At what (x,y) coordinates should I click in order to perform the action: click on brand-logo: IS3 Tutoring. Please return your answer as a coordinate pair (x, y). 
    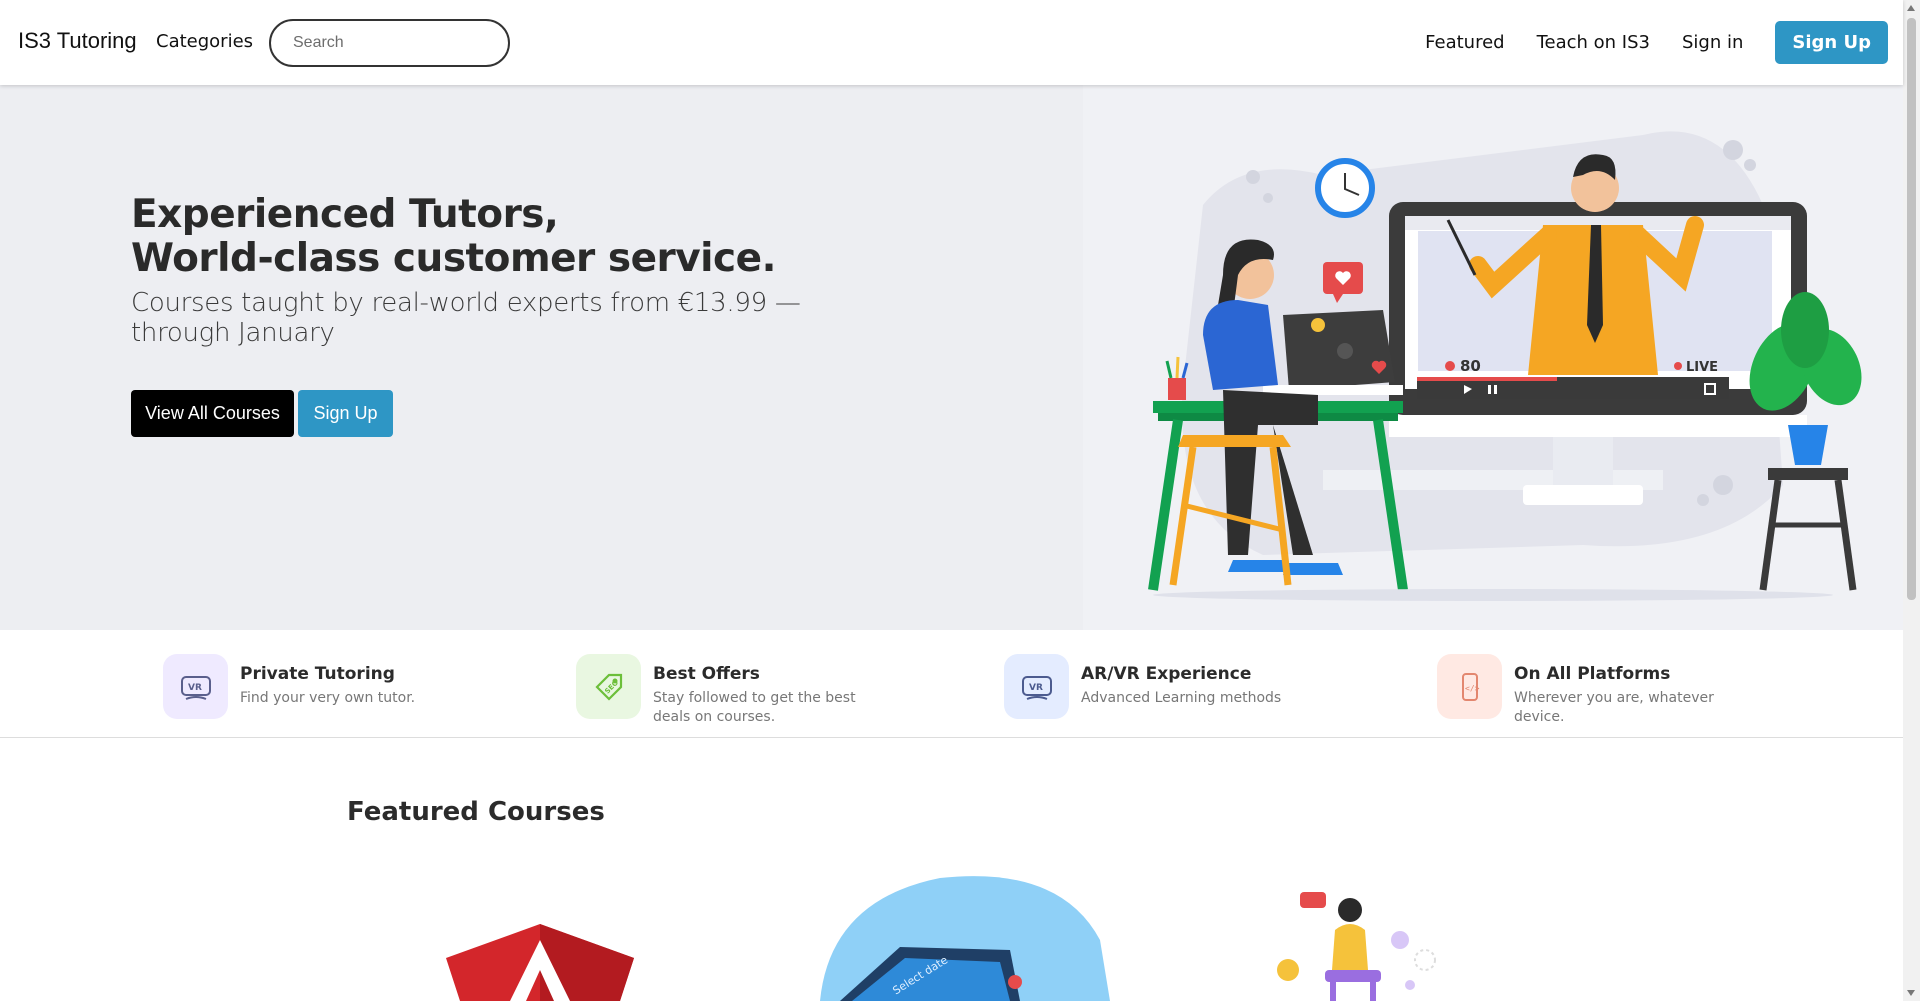
    Looking at the image, I should click on (77, 41).